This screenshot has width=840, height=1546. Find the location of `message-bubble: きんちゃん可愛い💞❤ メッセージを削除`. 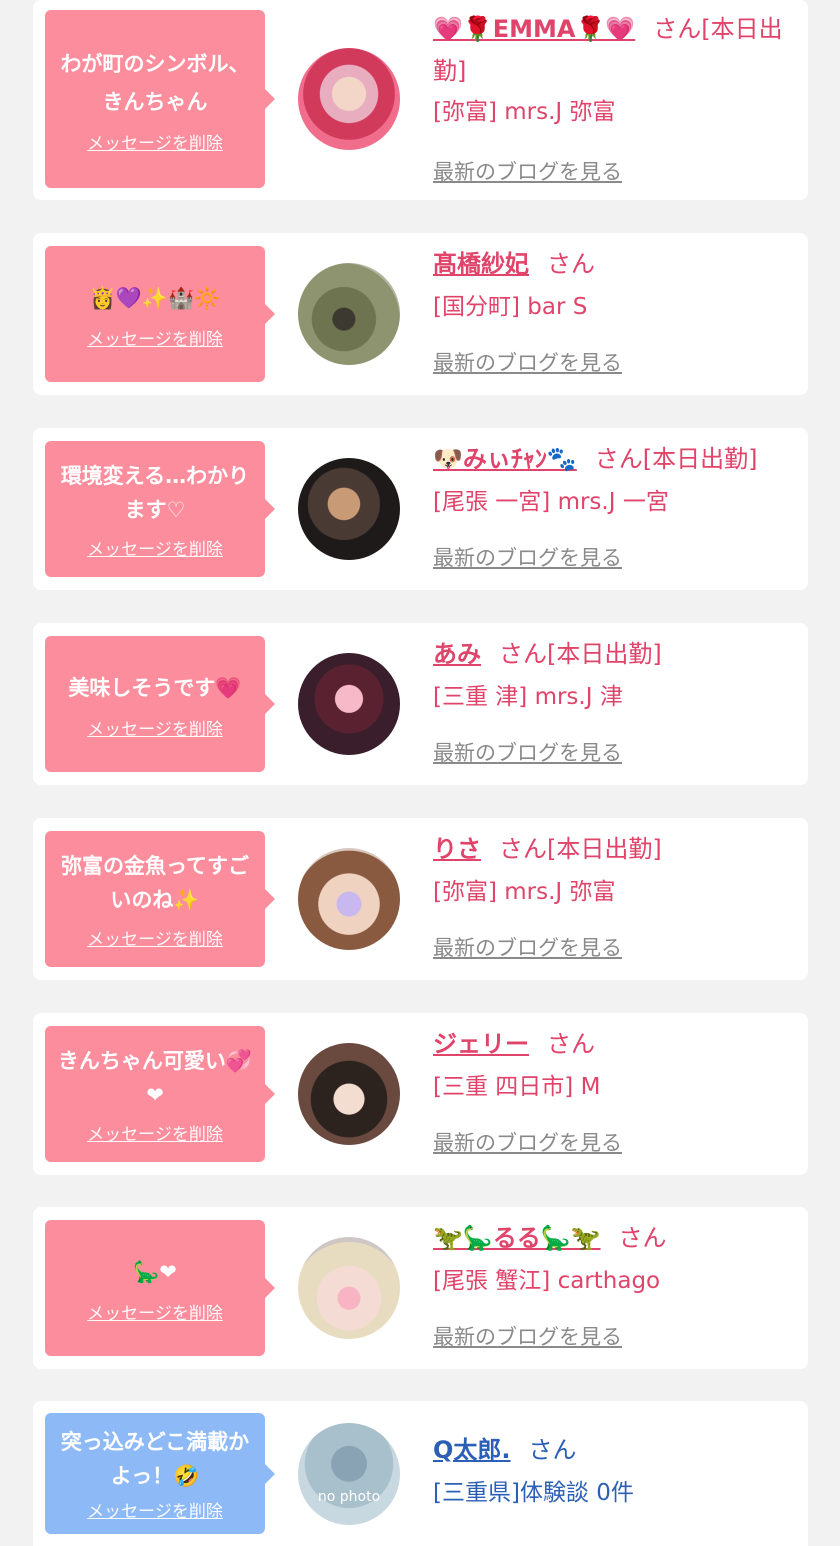

message-bubble: きんちゃん可愛い💞❤ メッセージを削除 is located at coordinates (160, 1094).